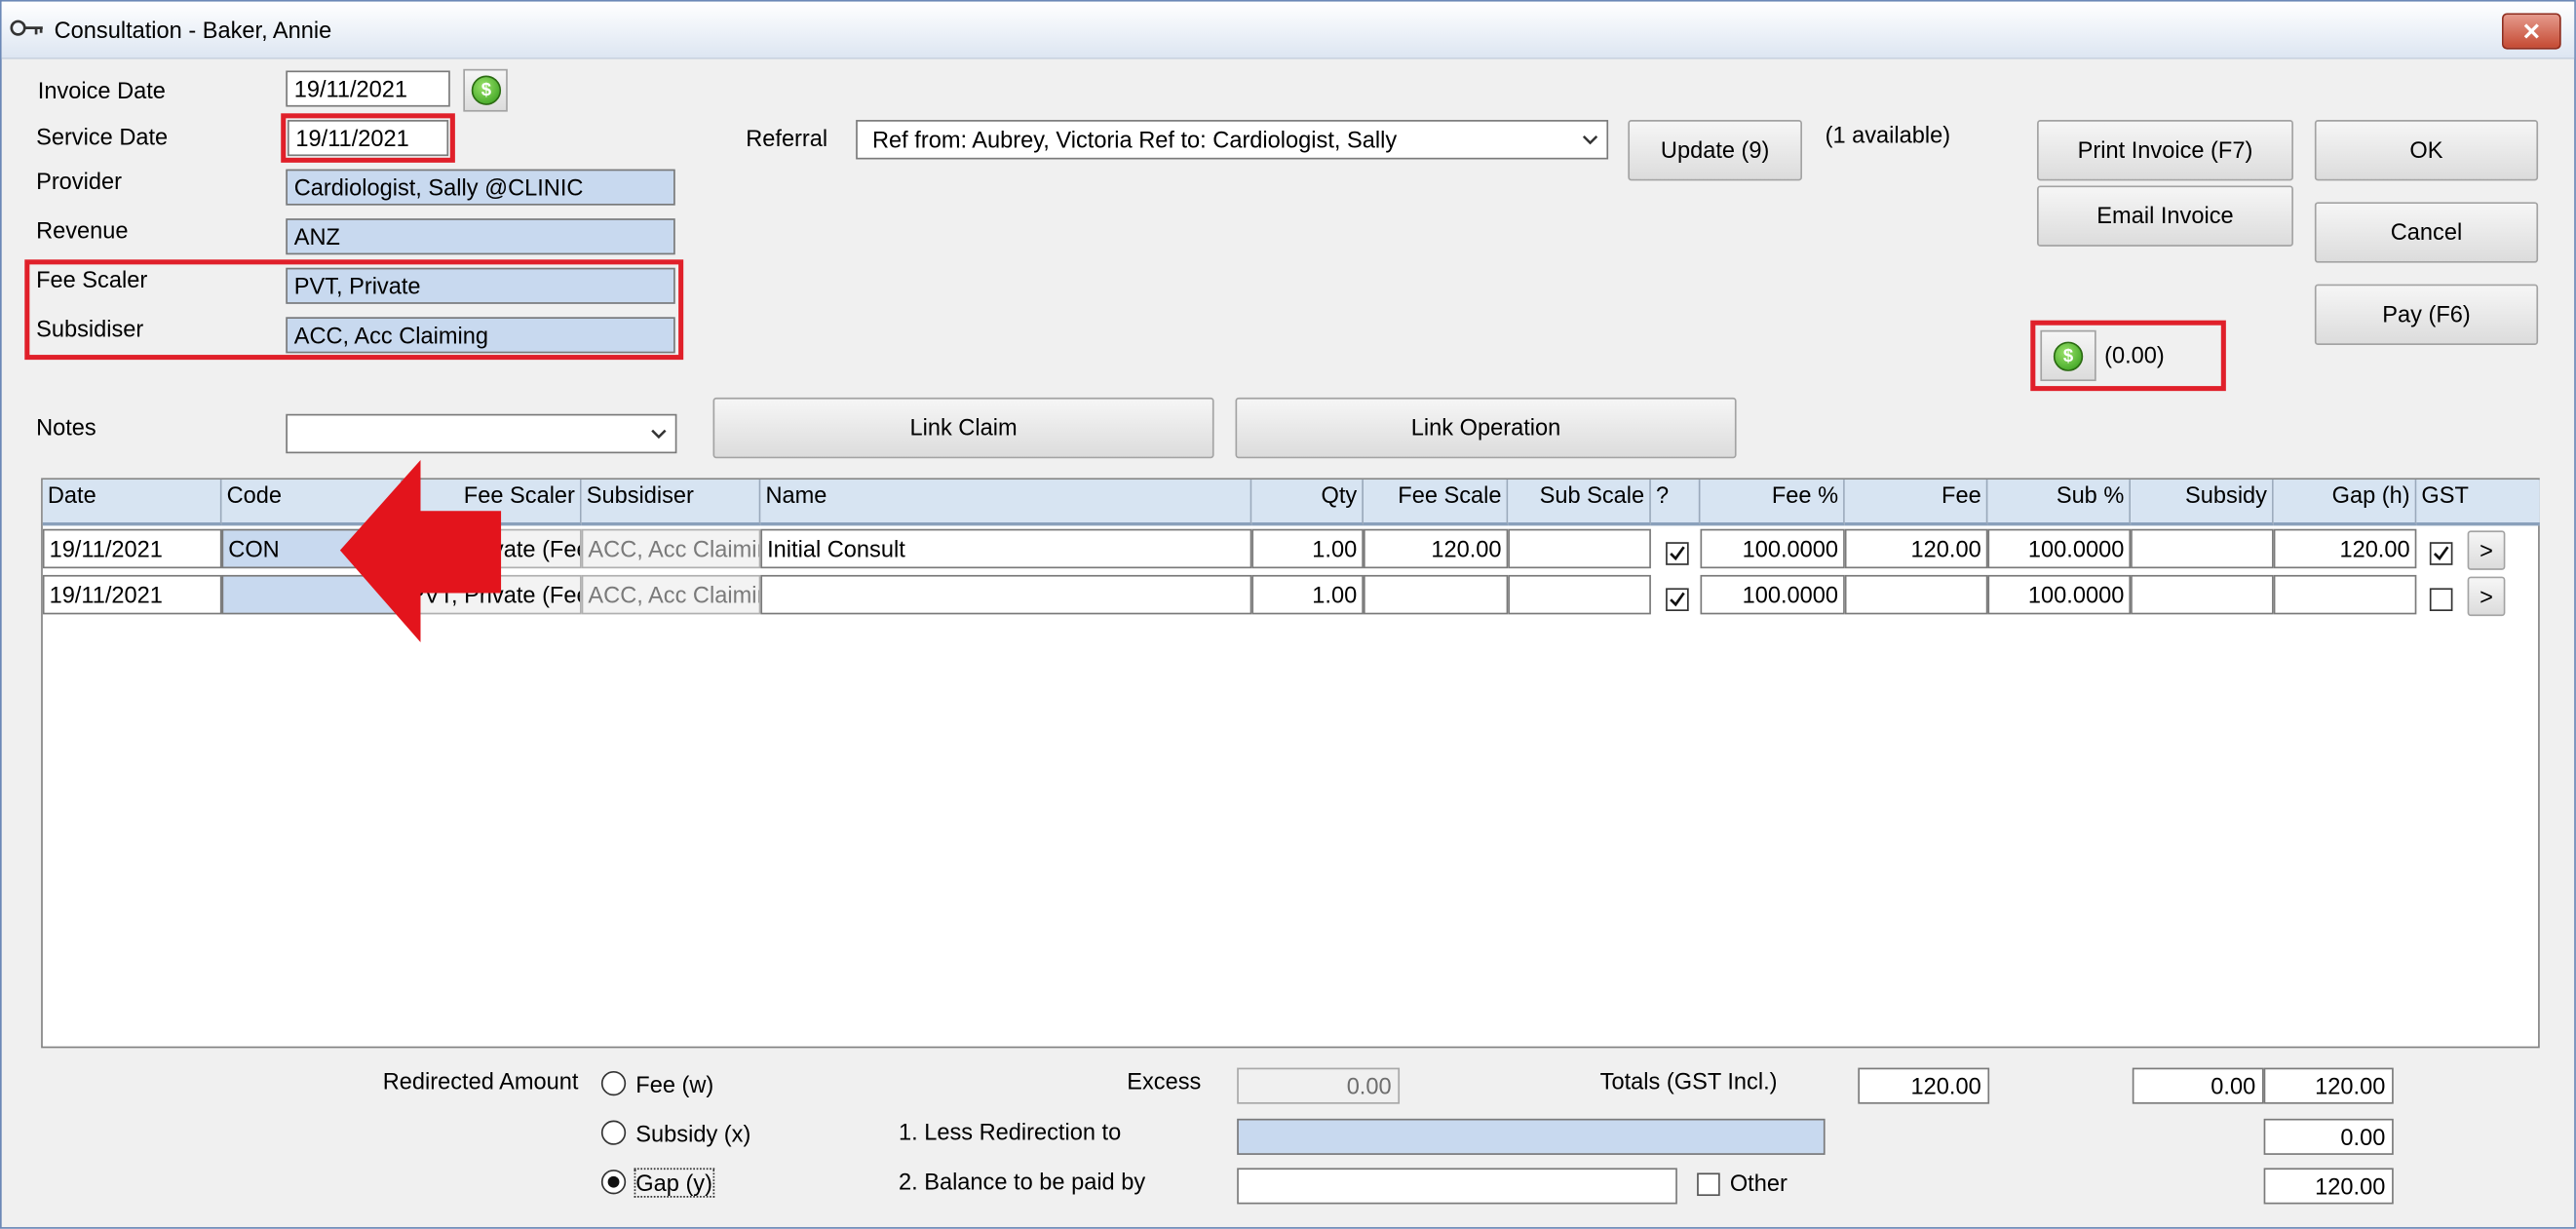 The image size is (2576, 1229). What do you see at coordinates (2345, 594) in the screenshot?
I see `cell-gap` at bounding box center [2345, 594].